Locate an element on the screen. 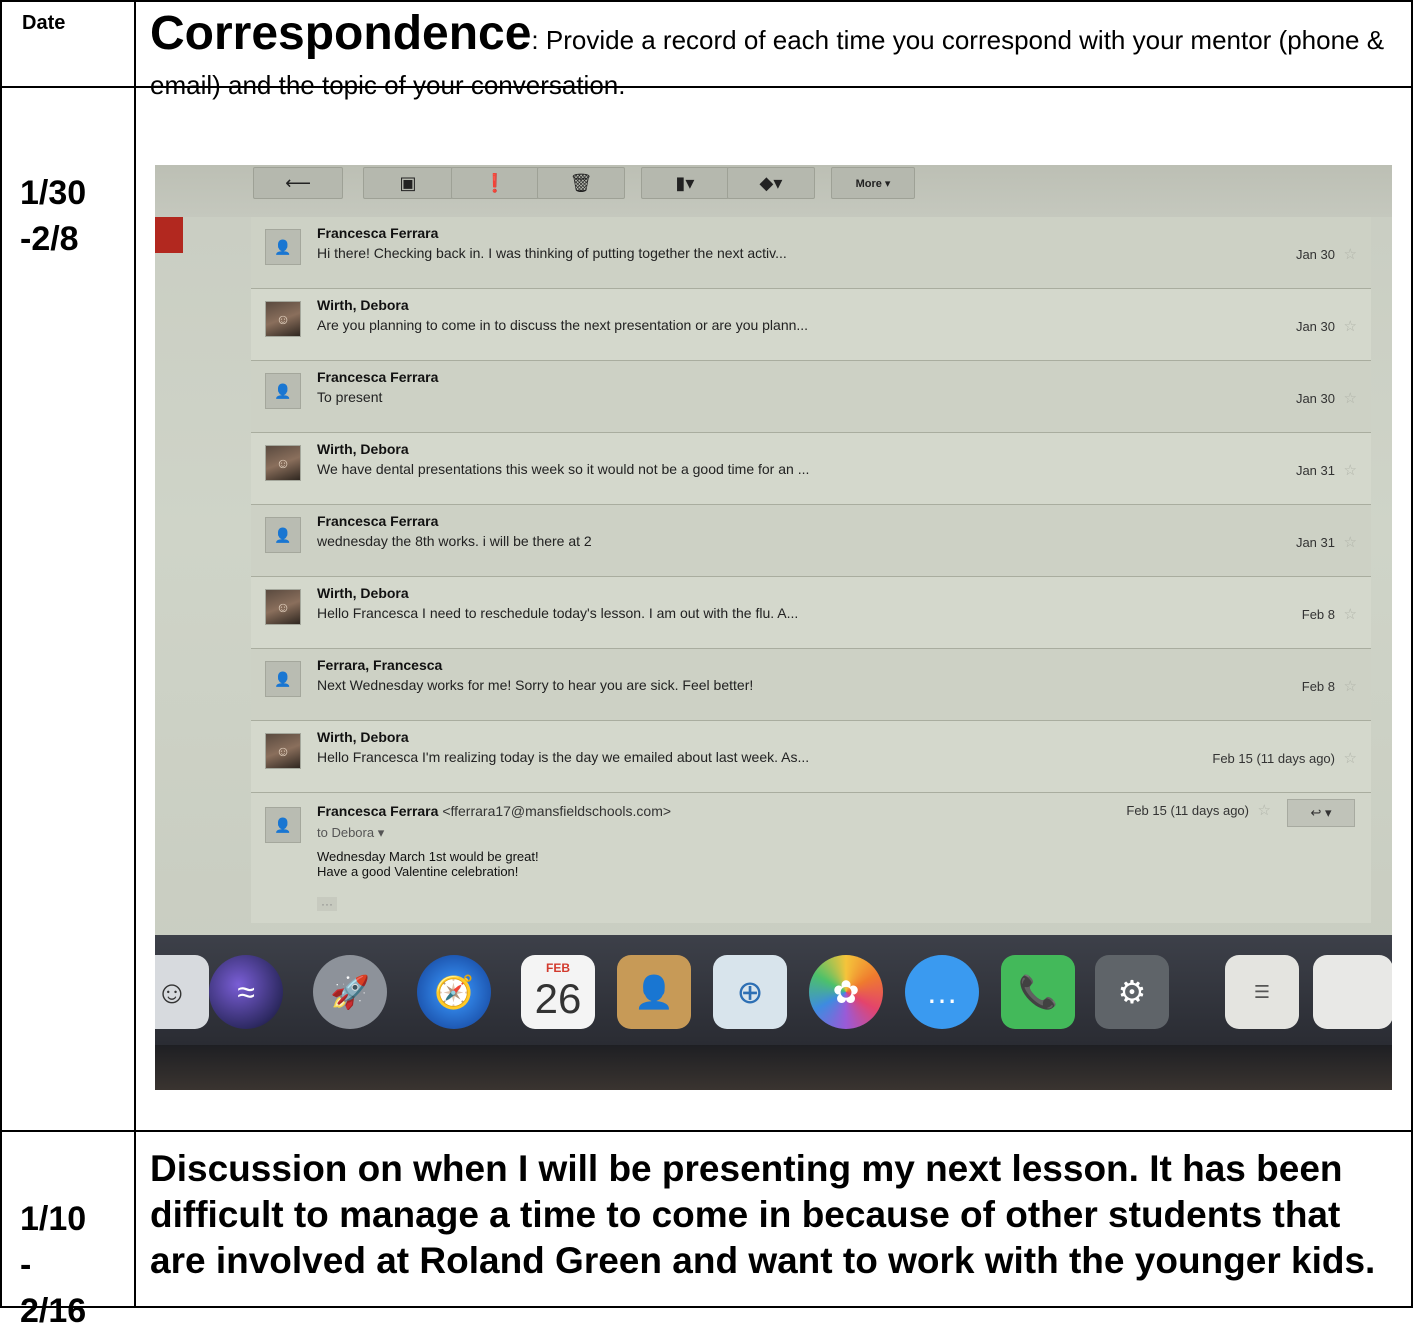  message-date: Feb 15 (11 days ago) is located at coordinates (1273, 758).